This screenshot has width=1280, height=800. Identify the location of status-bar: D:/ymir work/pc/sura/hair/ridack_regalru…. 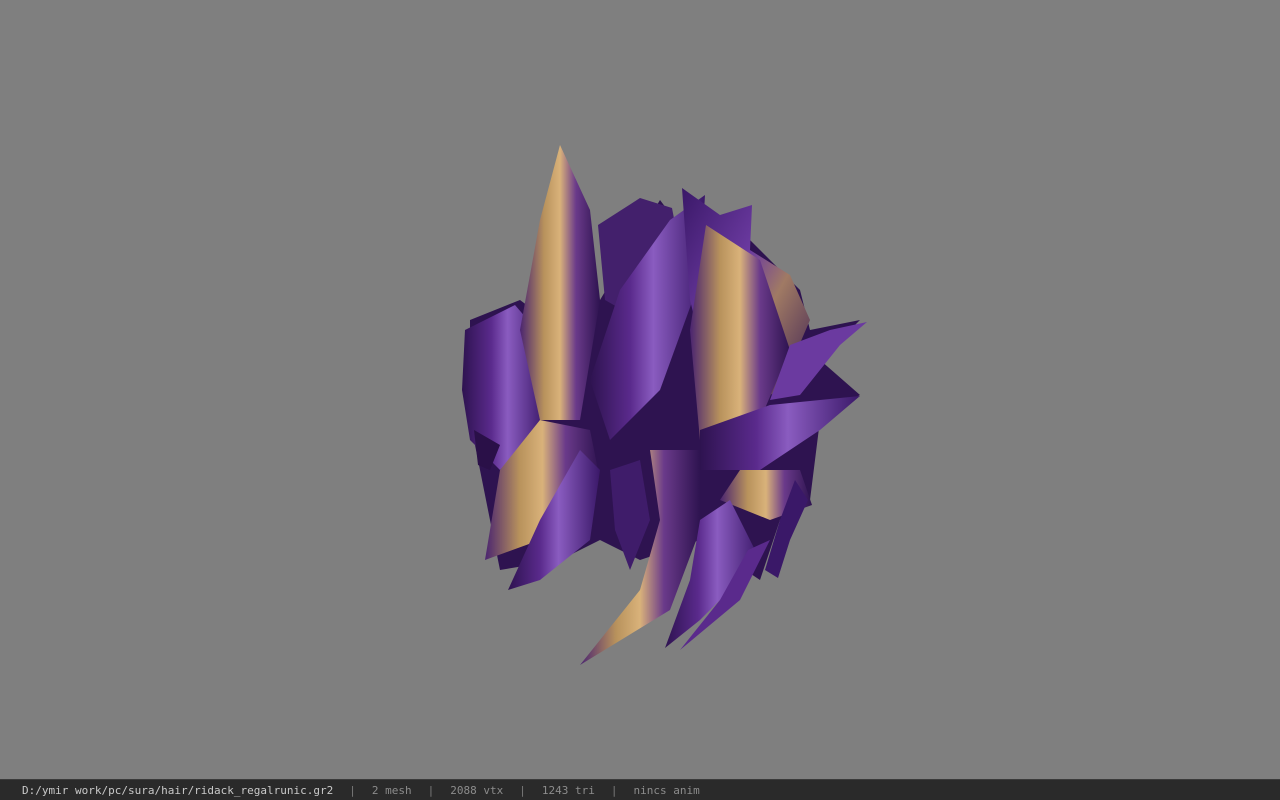
(640, 789).